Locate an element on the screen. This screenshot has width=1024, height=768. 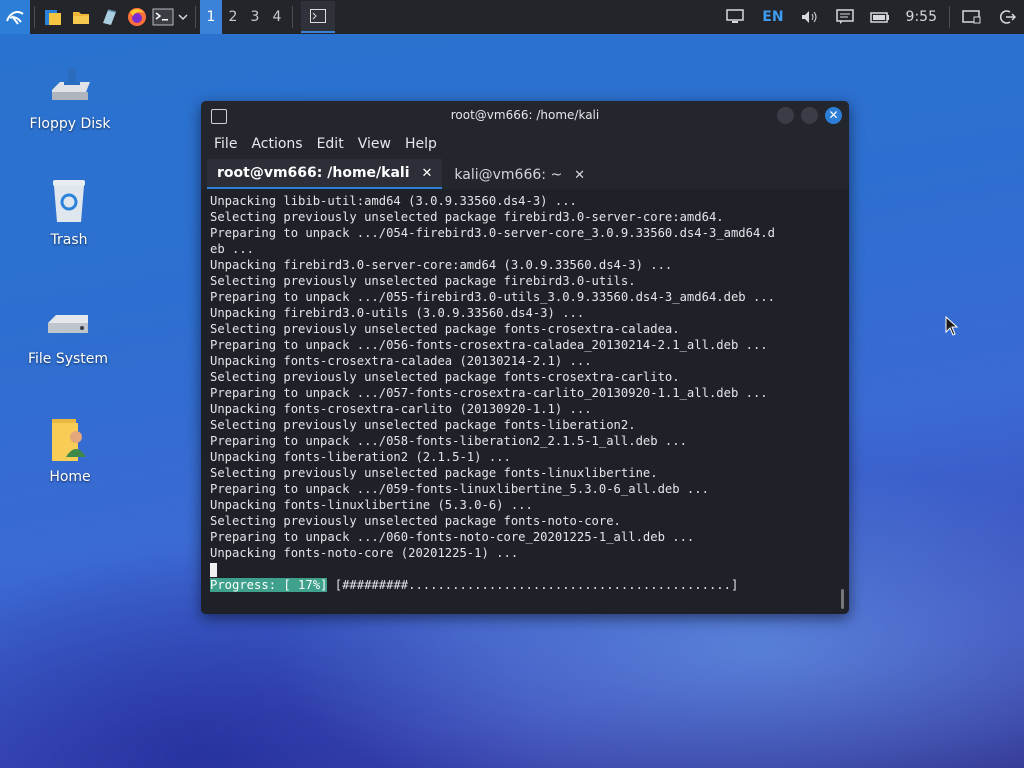
network-icon is located at coordinates (736, 17).